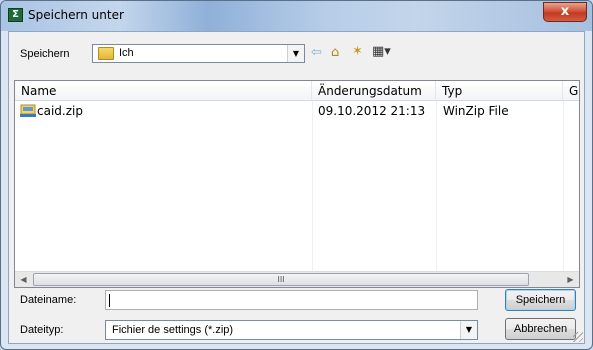 The image size is (593, 350). What do you see at coordinates (499, 91) in the screenshot?
I see `column-header-type: Typ` at bounding box center [499, 91].